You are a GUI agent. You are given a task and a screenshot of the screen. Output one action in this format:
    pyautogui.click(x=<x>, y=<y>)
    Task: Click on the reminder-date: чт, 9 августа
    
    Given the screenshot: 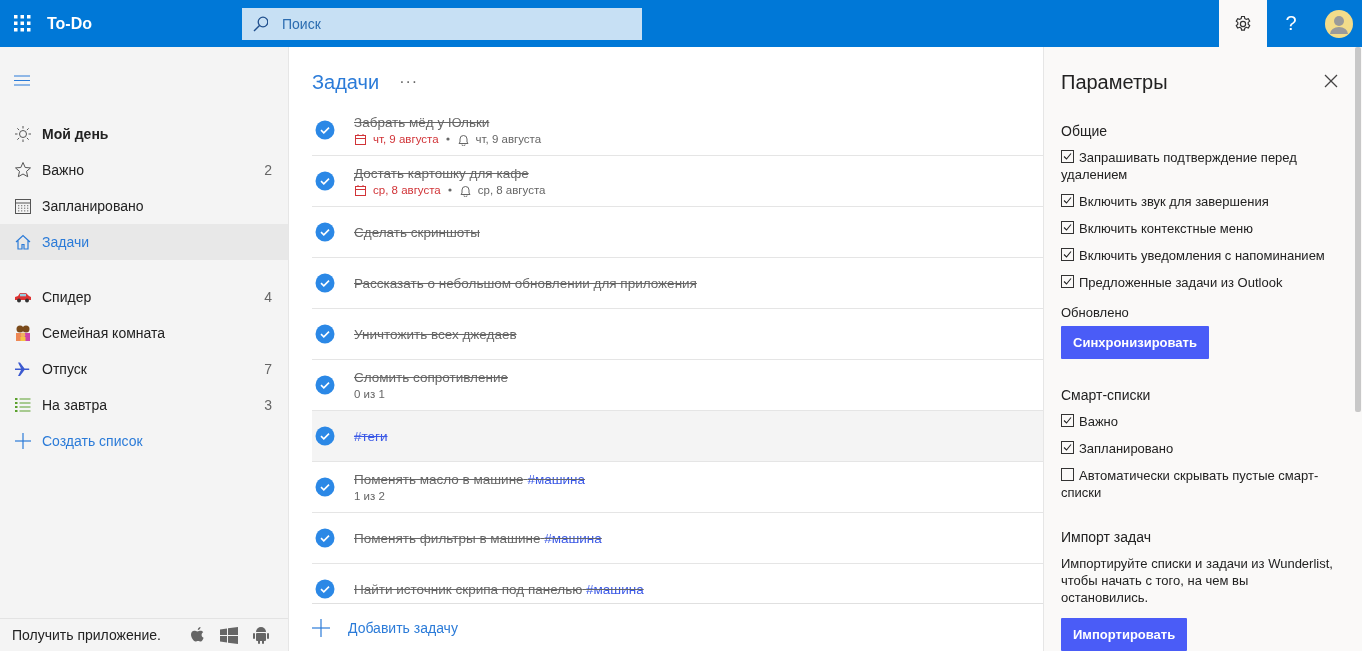 What is the action you would take?
    pyautogui.click(x=508, y=139)
    